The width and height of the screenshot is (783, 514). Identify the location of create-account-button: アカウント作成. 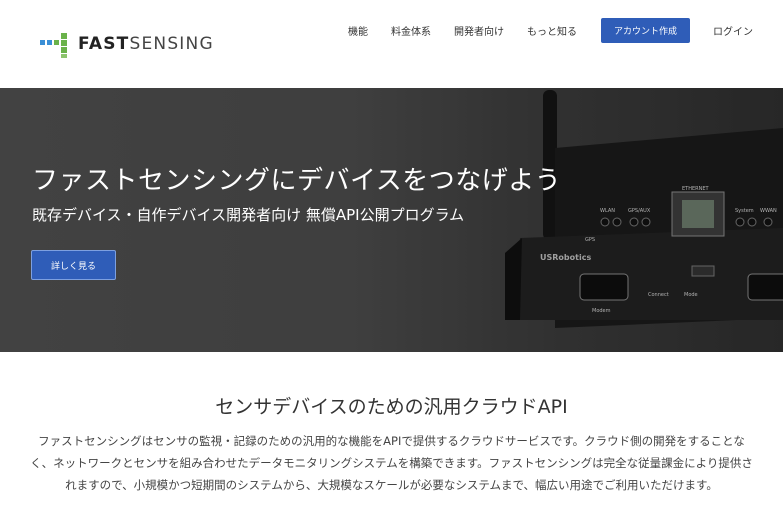
(645, 30).